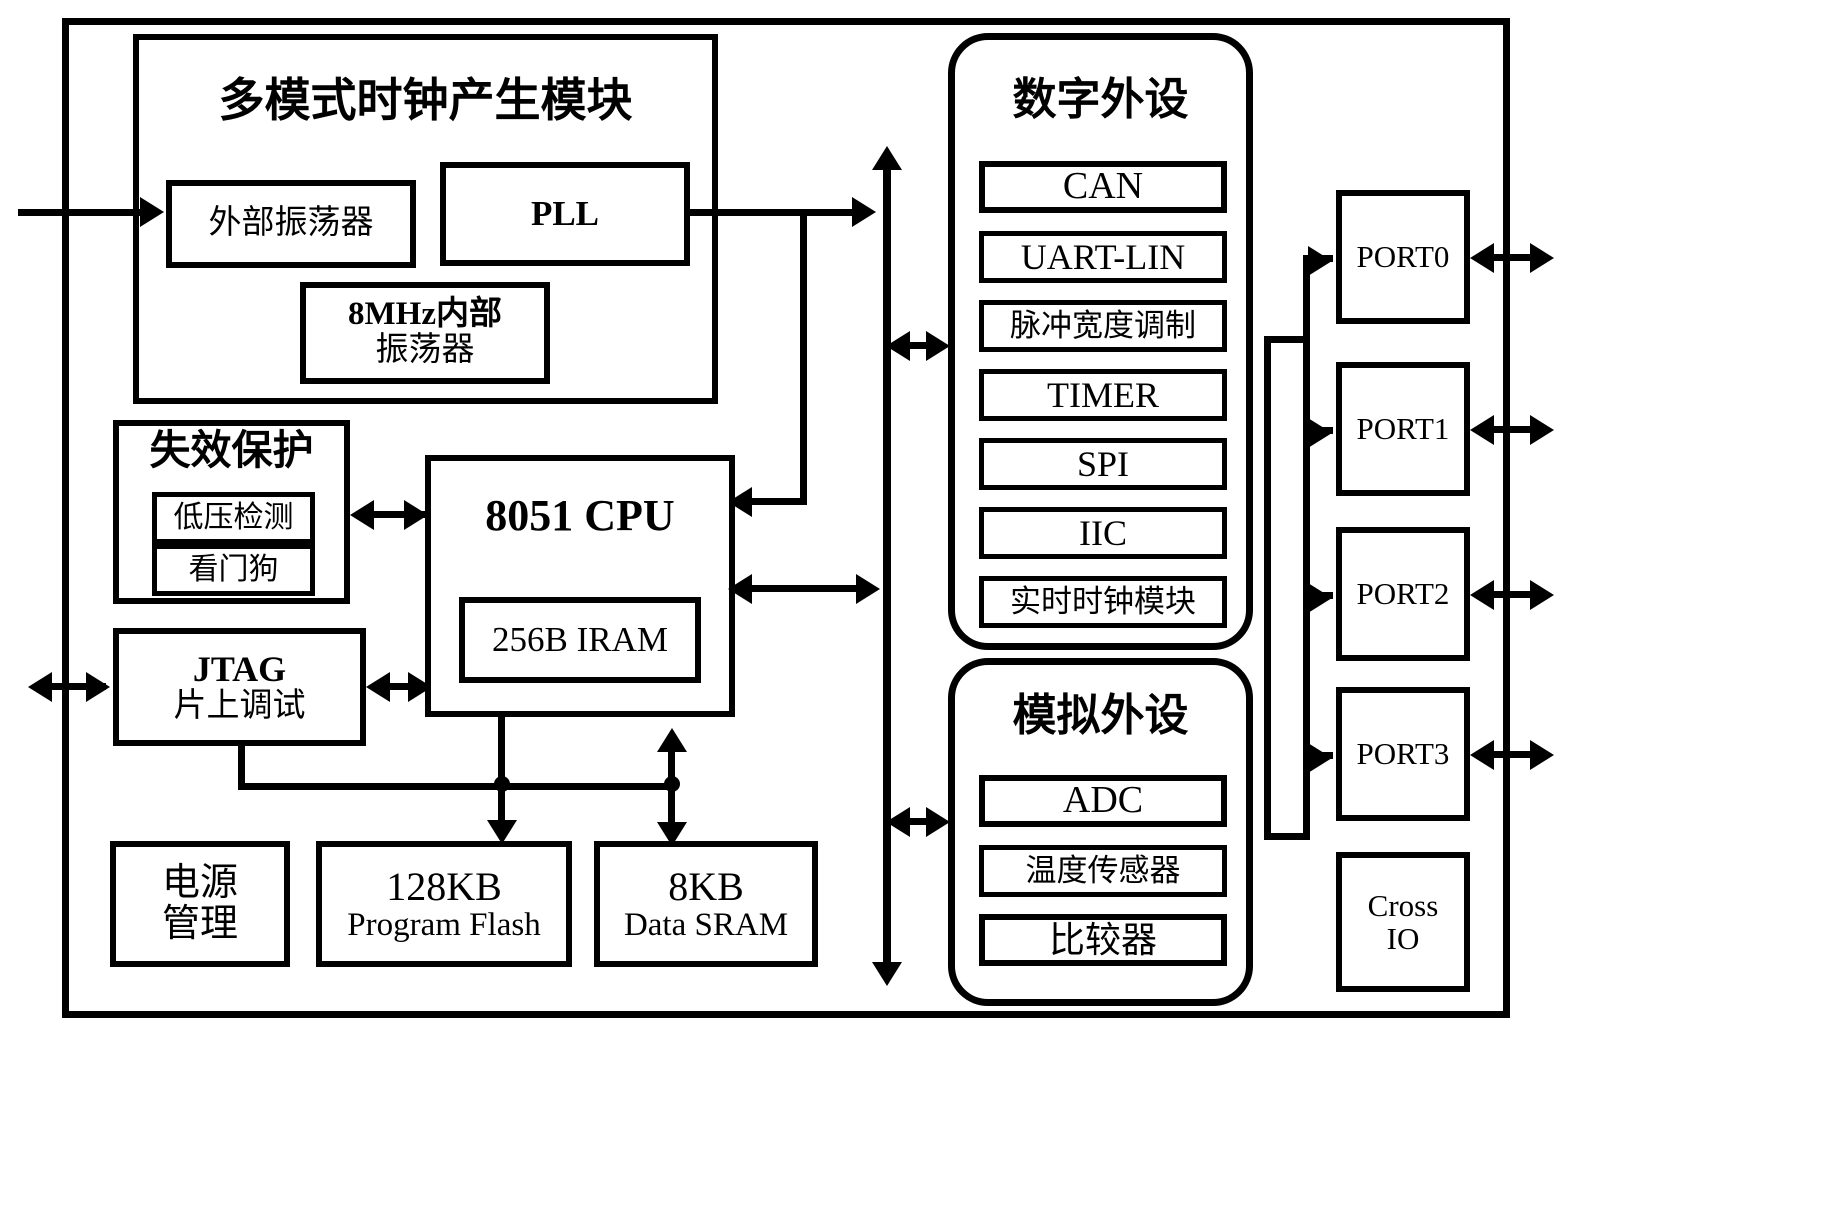  What do you see at coordinates (1320, 261) in the screenshot?
I see `port0-arrowhead-icon` at bounding box center [1320, 261].